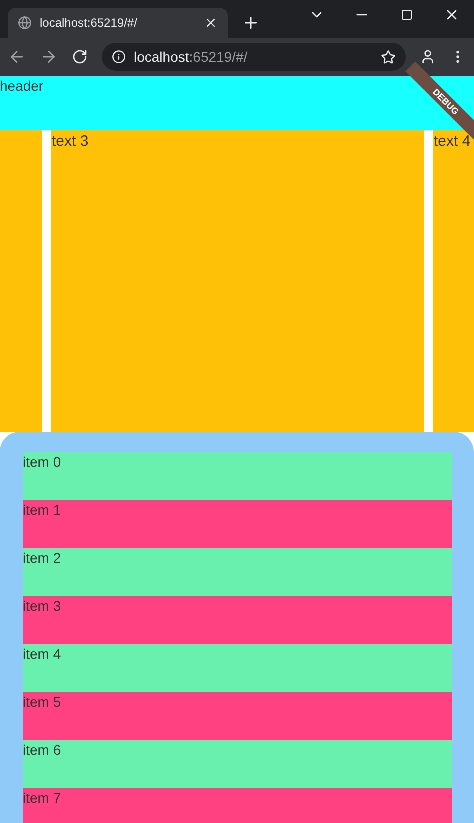 This screenshot has width=474, height=823. I want to click on item-label: item 4, so click(42, 654).